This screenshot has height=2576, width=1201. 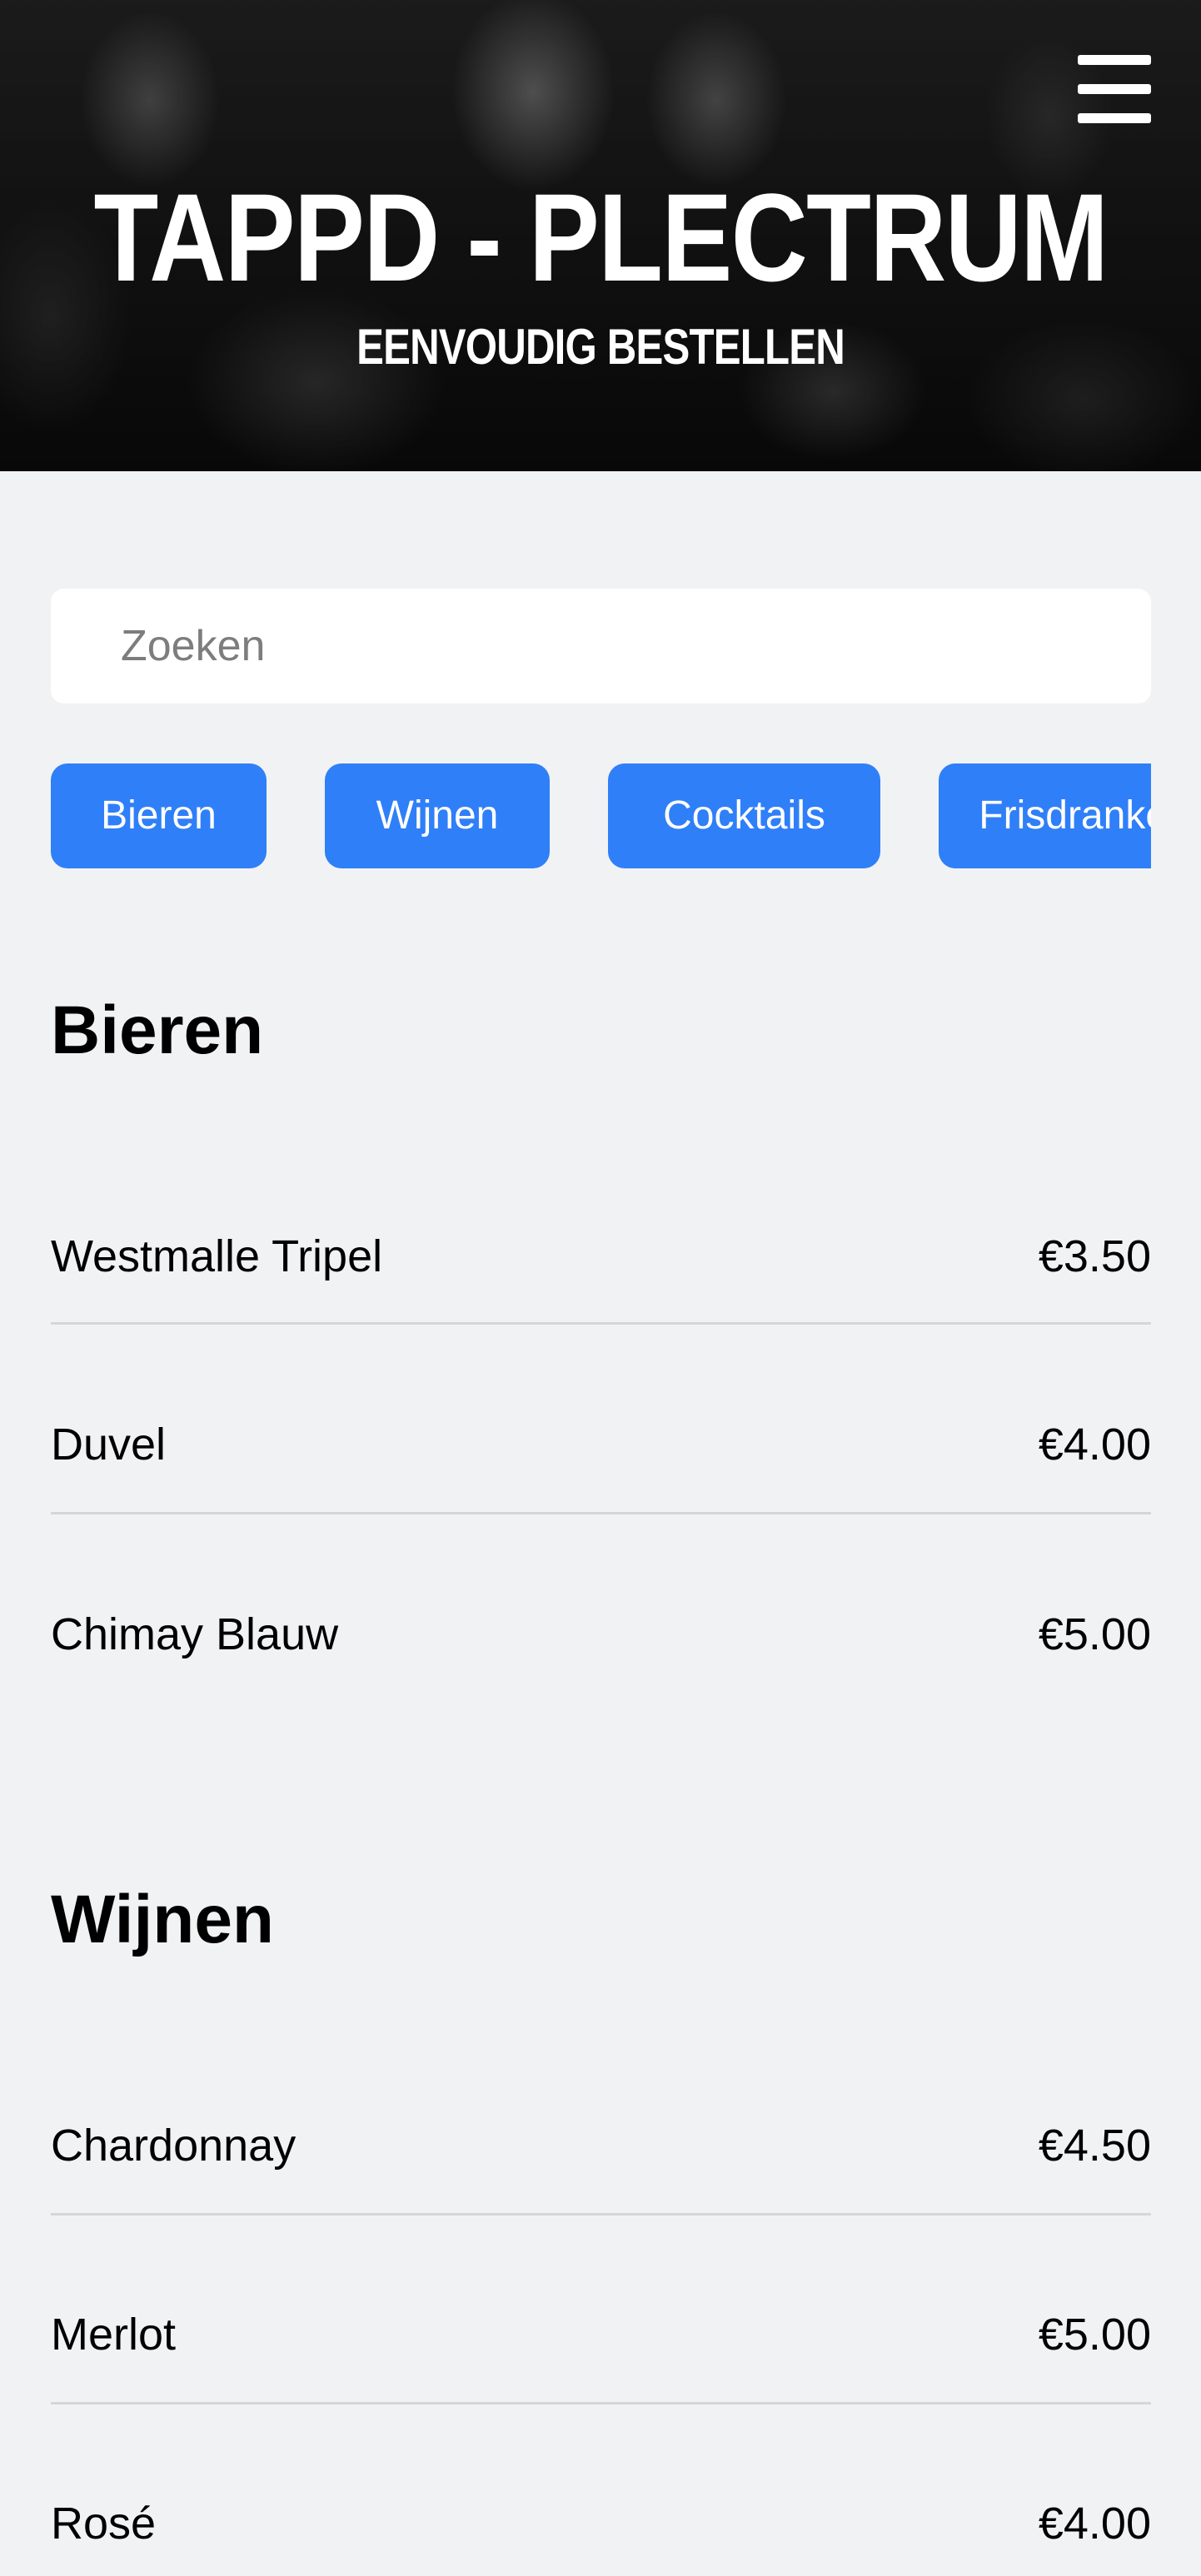 I want to click on menu-item: Merlot €5.00, so click(x=601, y=2334).